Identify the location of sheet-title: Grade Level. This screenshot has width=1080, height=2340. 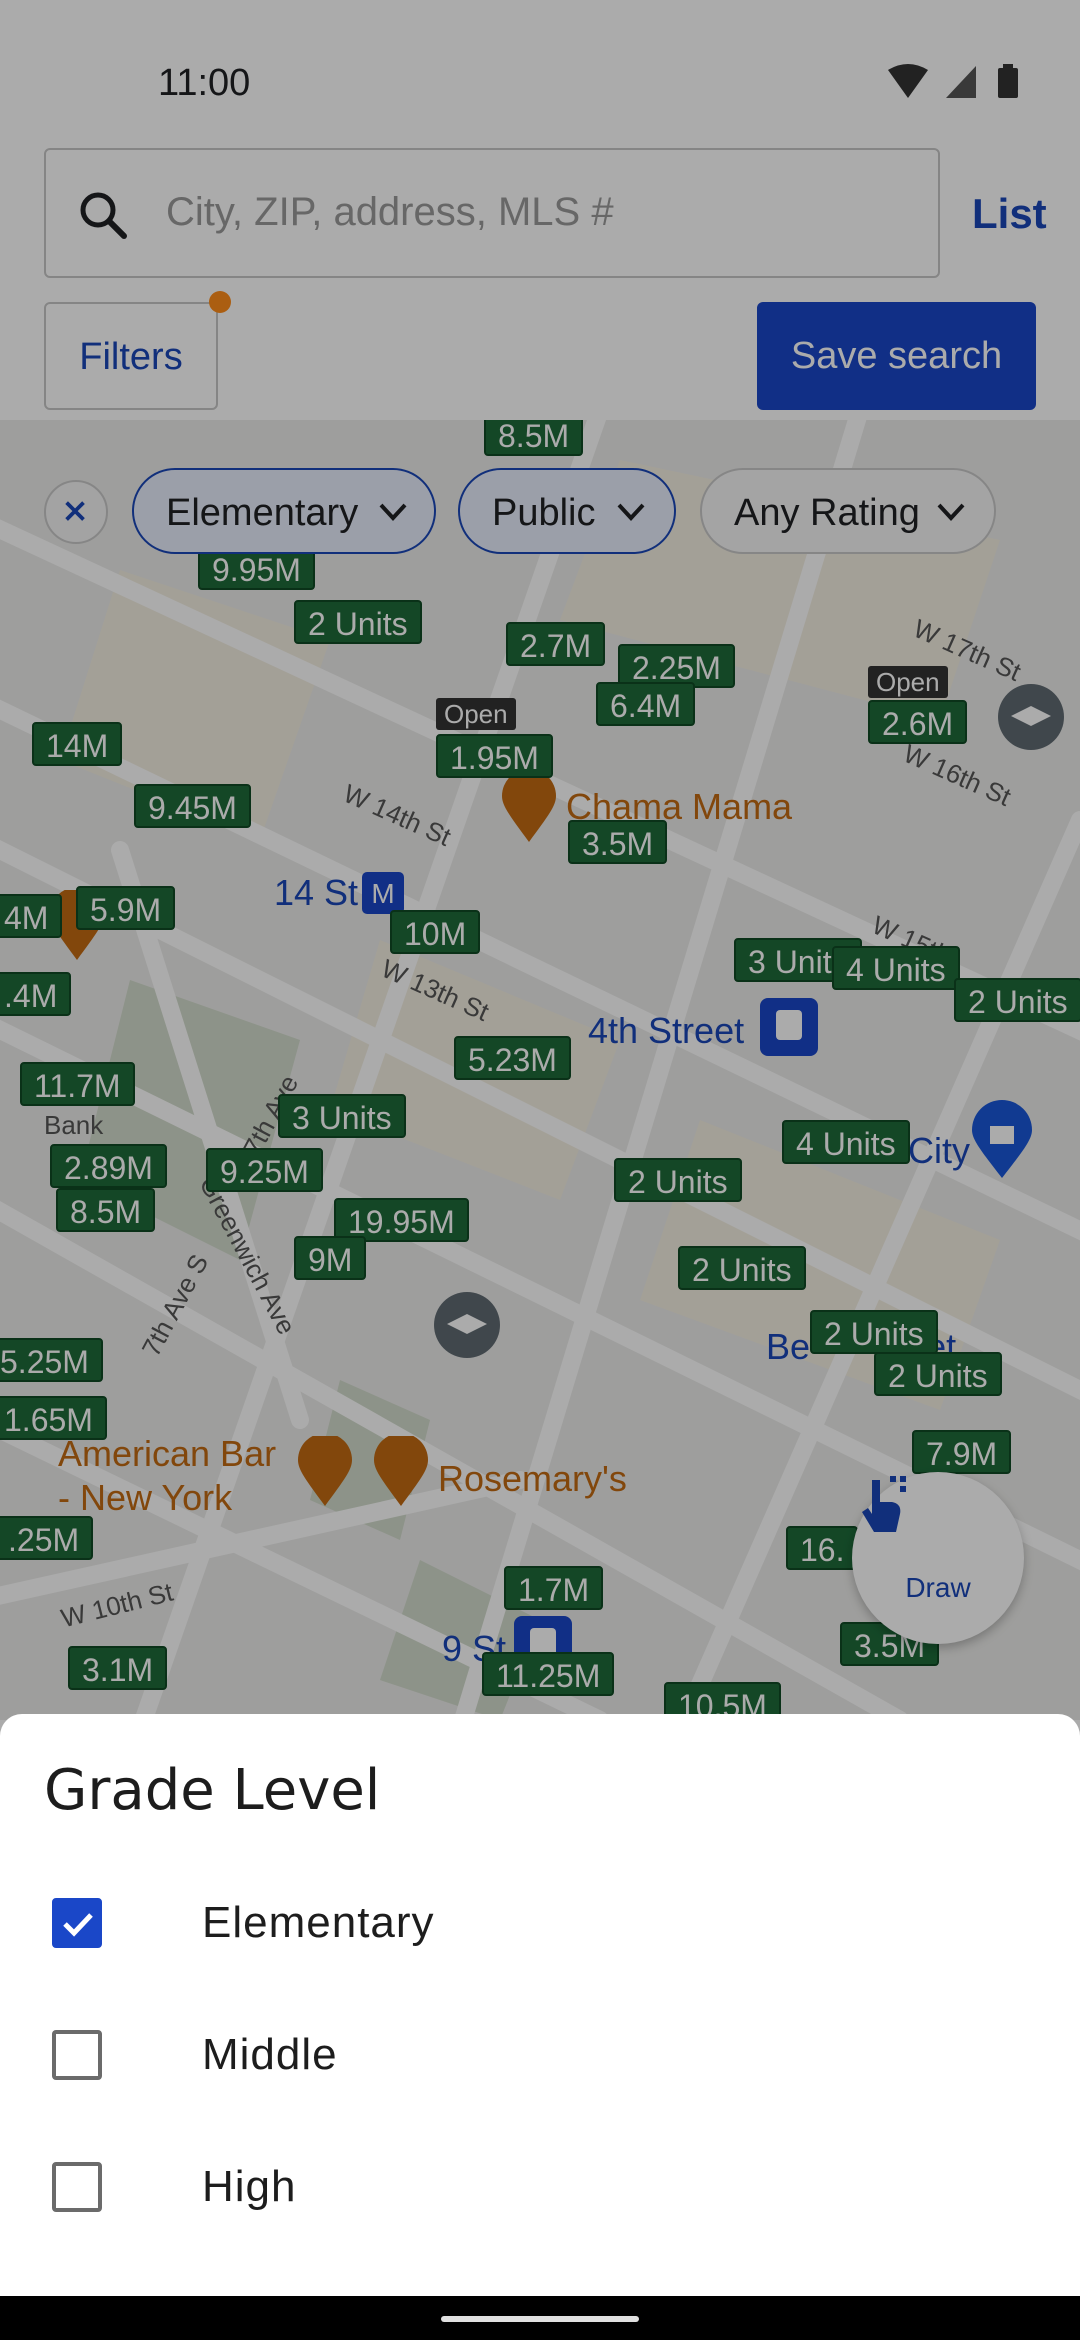
(212, 1790).